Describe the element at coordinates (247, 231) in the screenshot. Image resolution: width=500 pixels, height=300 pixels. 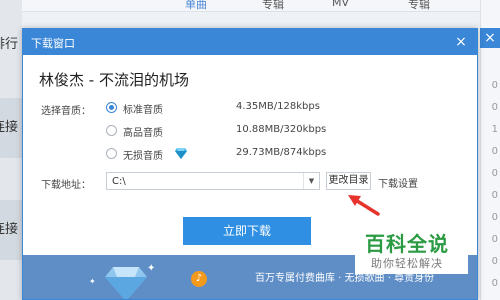
I see `download-now-button: 立即下载` at that location.